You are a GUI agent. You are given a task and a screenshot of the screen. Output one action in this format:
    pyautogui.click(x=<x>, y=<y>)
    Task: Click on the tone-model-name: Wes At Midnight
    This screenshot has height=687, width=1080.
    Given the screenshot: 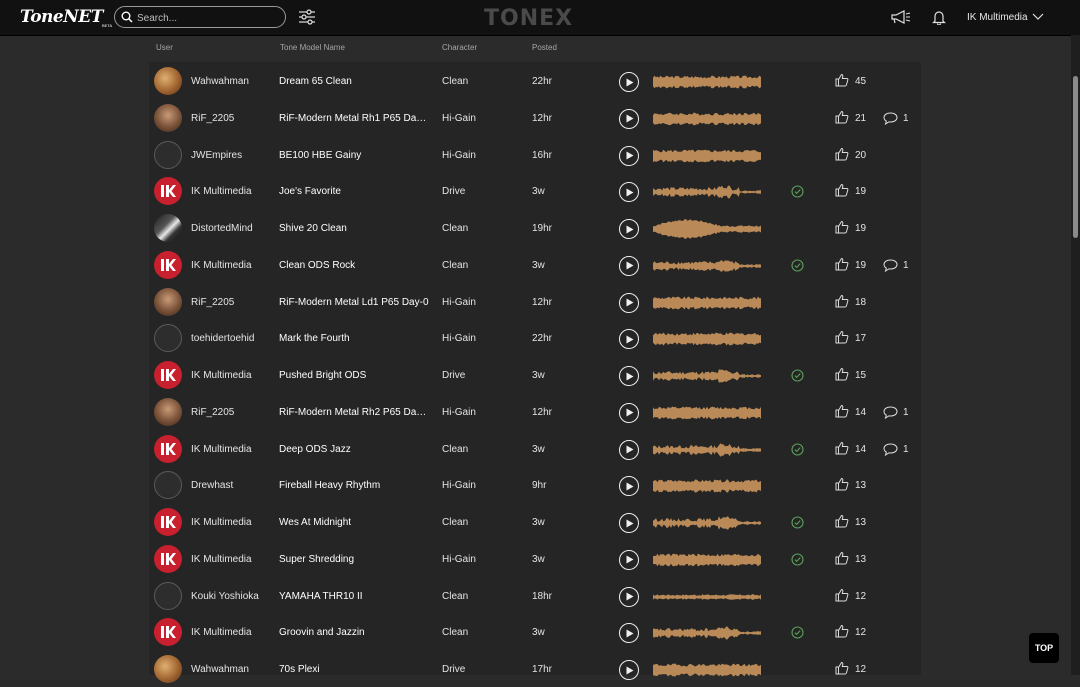 What is the action you would take?
    pyautogui.click(x=354, y=522)
    